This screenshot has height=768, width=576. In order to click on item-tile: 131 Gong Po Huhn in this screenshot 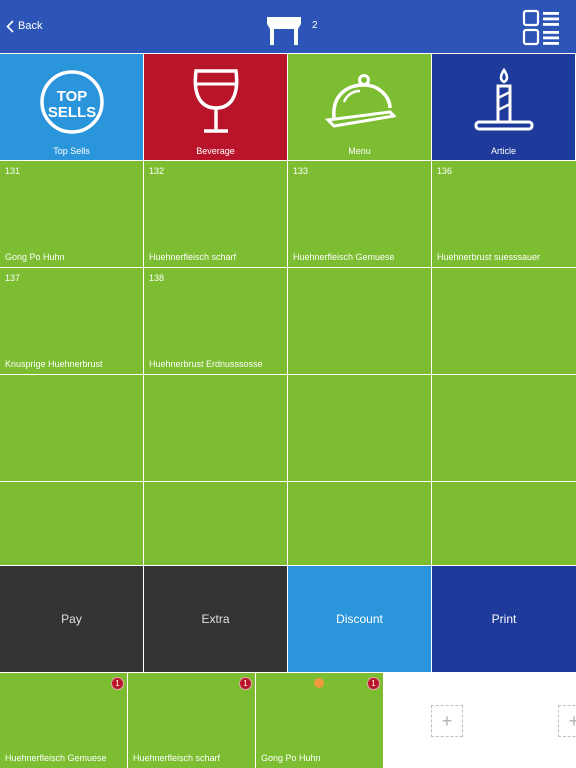, I will do `click(71, 214)`.